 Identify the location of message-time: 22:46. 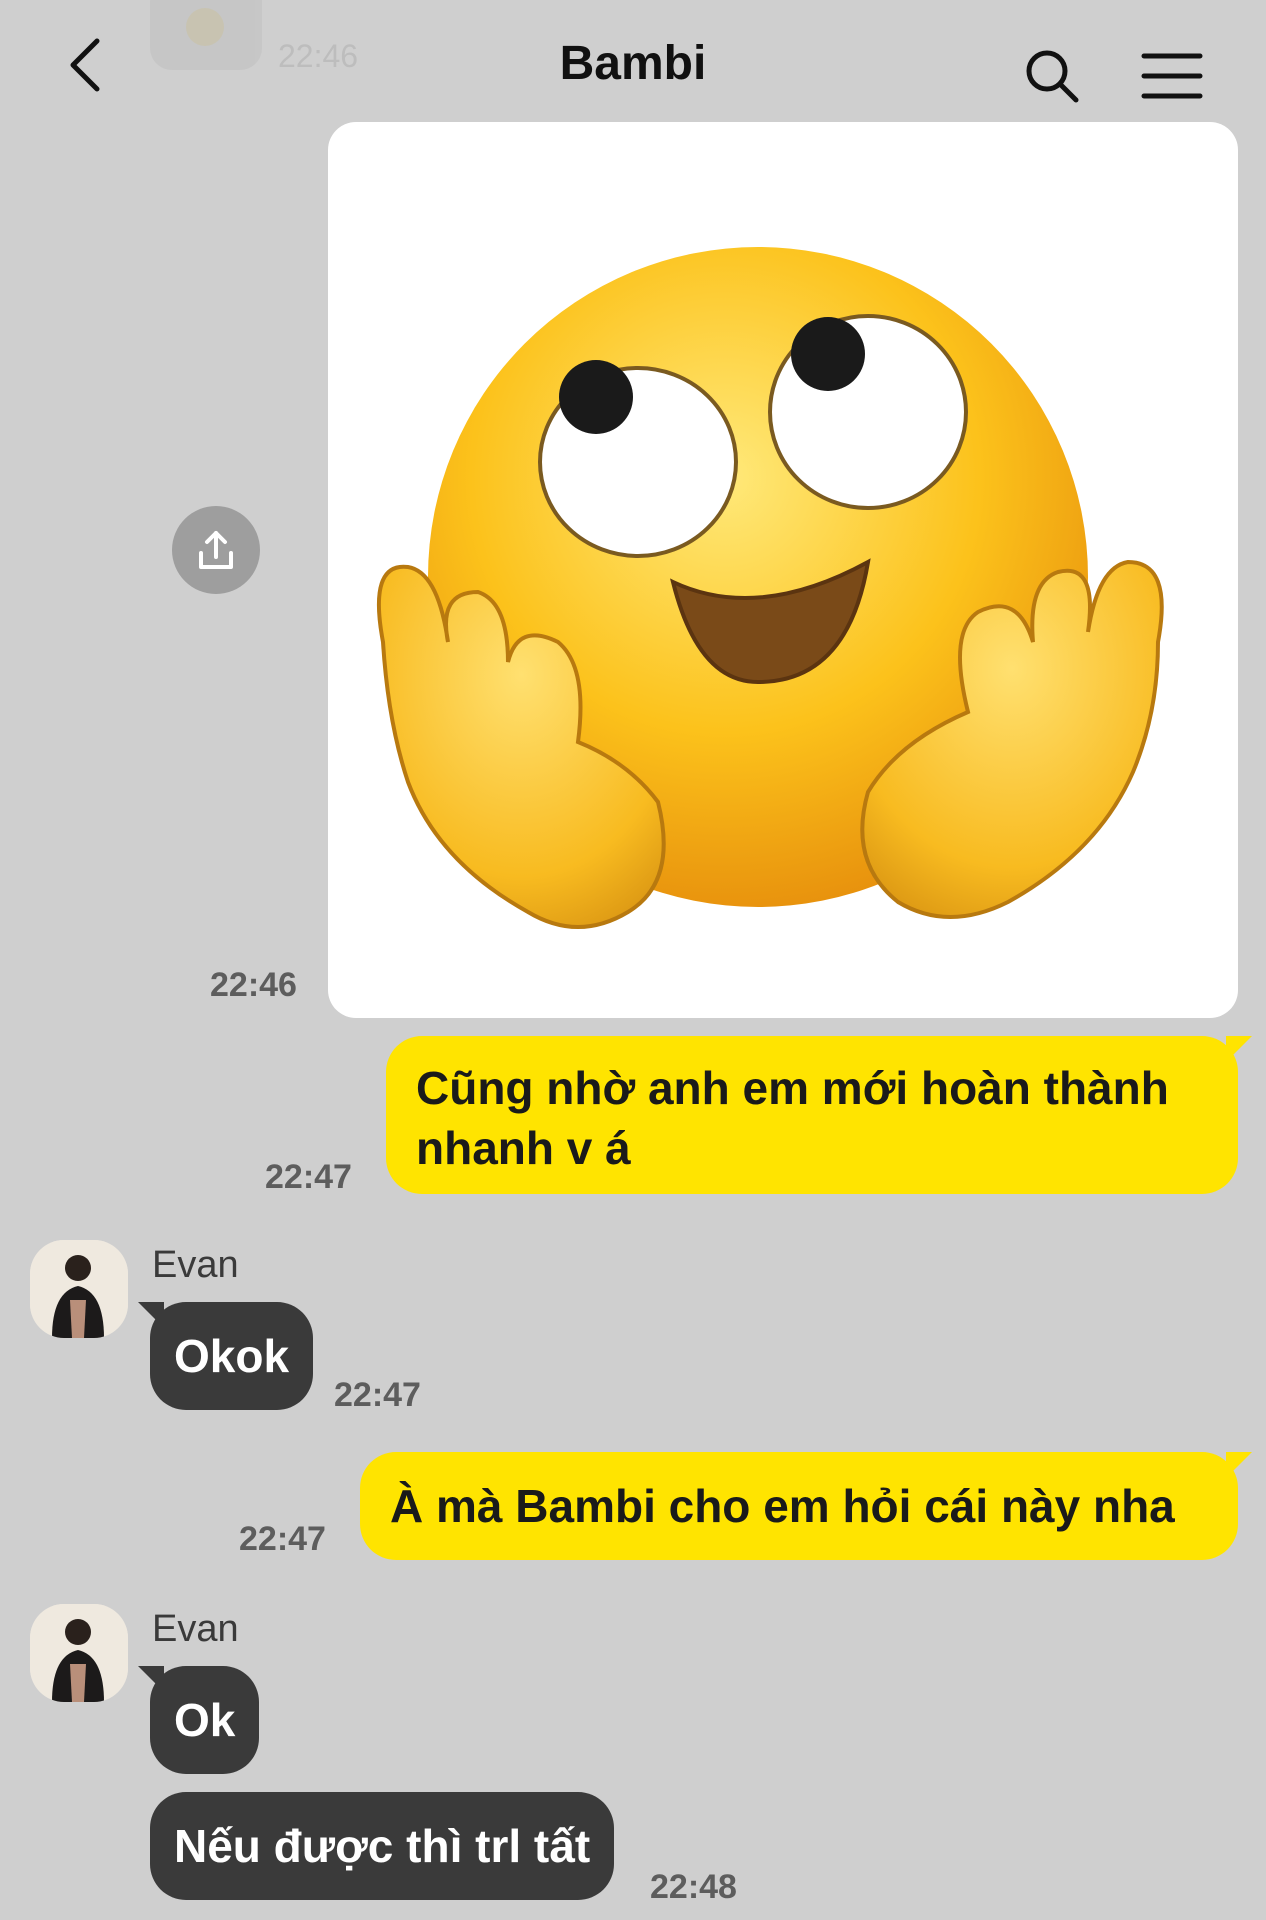
(253, 985).